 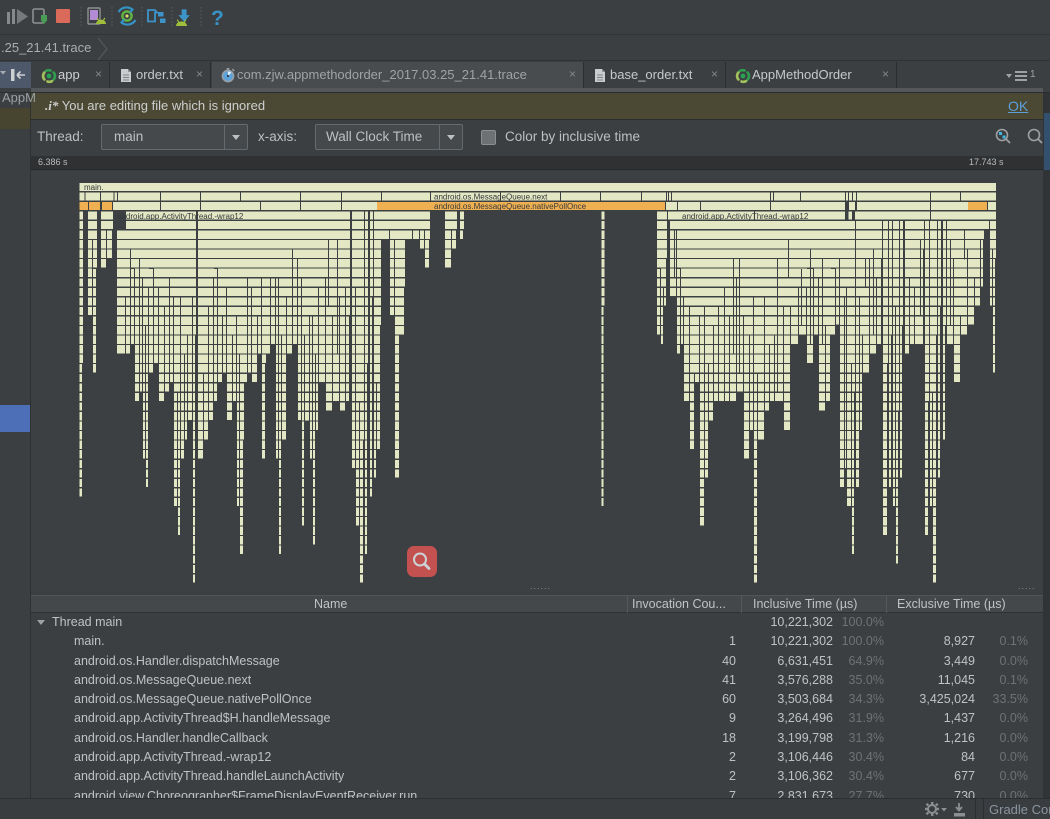 I want to click on svg-text: android.os.MessageQueue.next, so click(x=491, y=197).